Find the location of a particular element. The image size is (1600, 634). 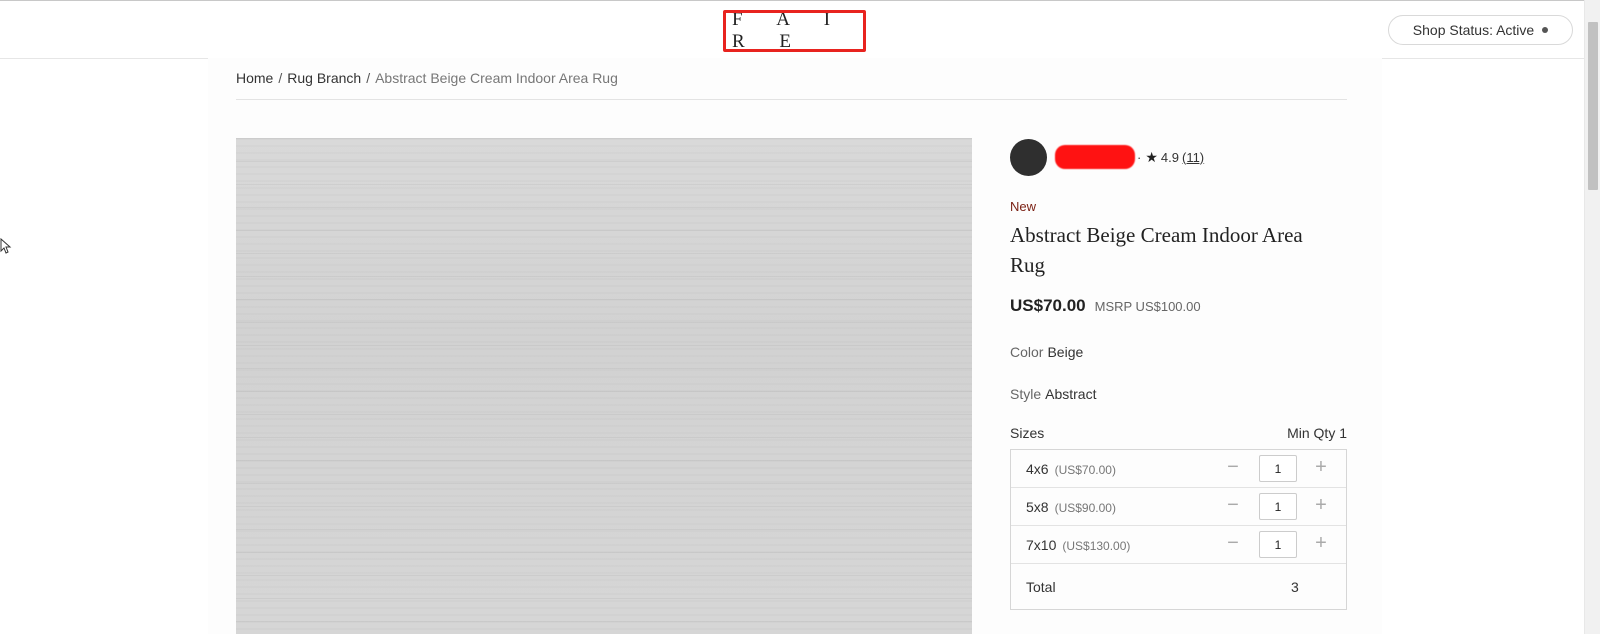

size-row: 5x8 (US$90.00) − + is located at coordinates (1178, 507).